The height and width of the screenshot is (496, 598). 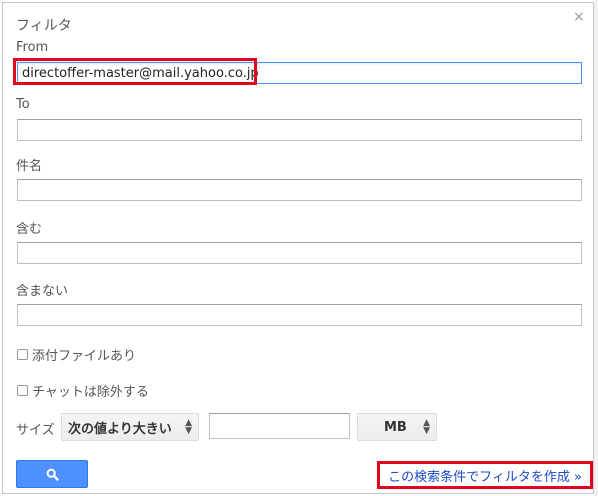 What do you see at coordinates (23, 104) in the screenshot?
I see `to-label: To` at bounding box center [23, 104].